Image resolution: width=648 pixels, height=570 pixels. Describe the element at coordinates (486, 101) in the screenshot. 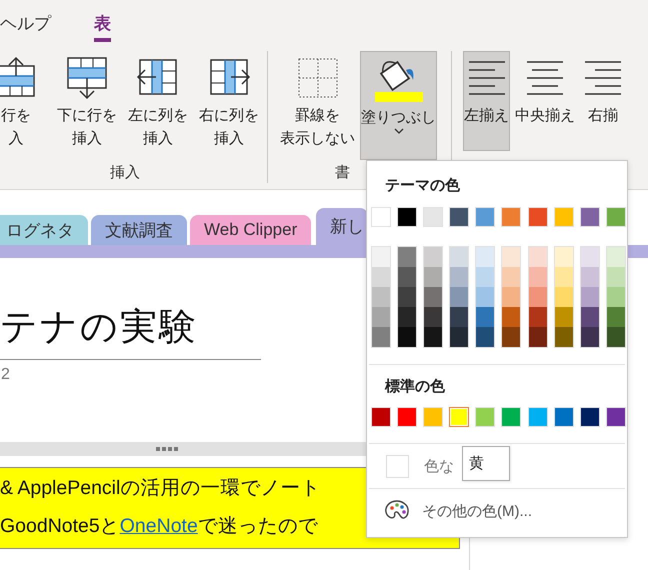

I see `ribbon-button: 左揃え` at that location.